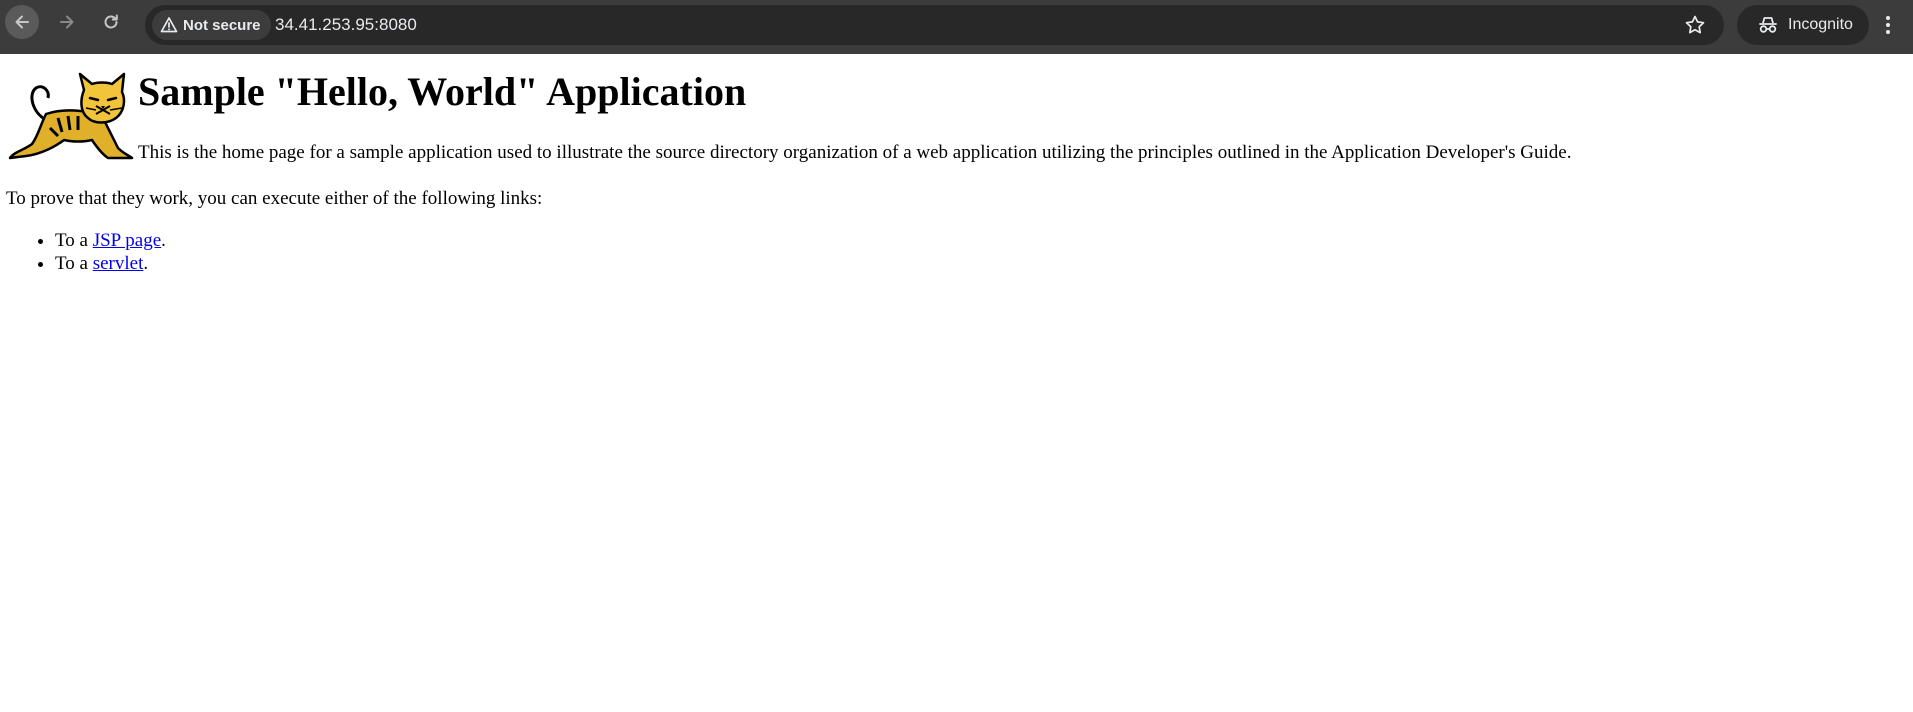 The height and width of the screenshot is (712, 1913). Describe the element at coordinates (71, 116) in the screenshot. I see `tomcat-logo` at that location.